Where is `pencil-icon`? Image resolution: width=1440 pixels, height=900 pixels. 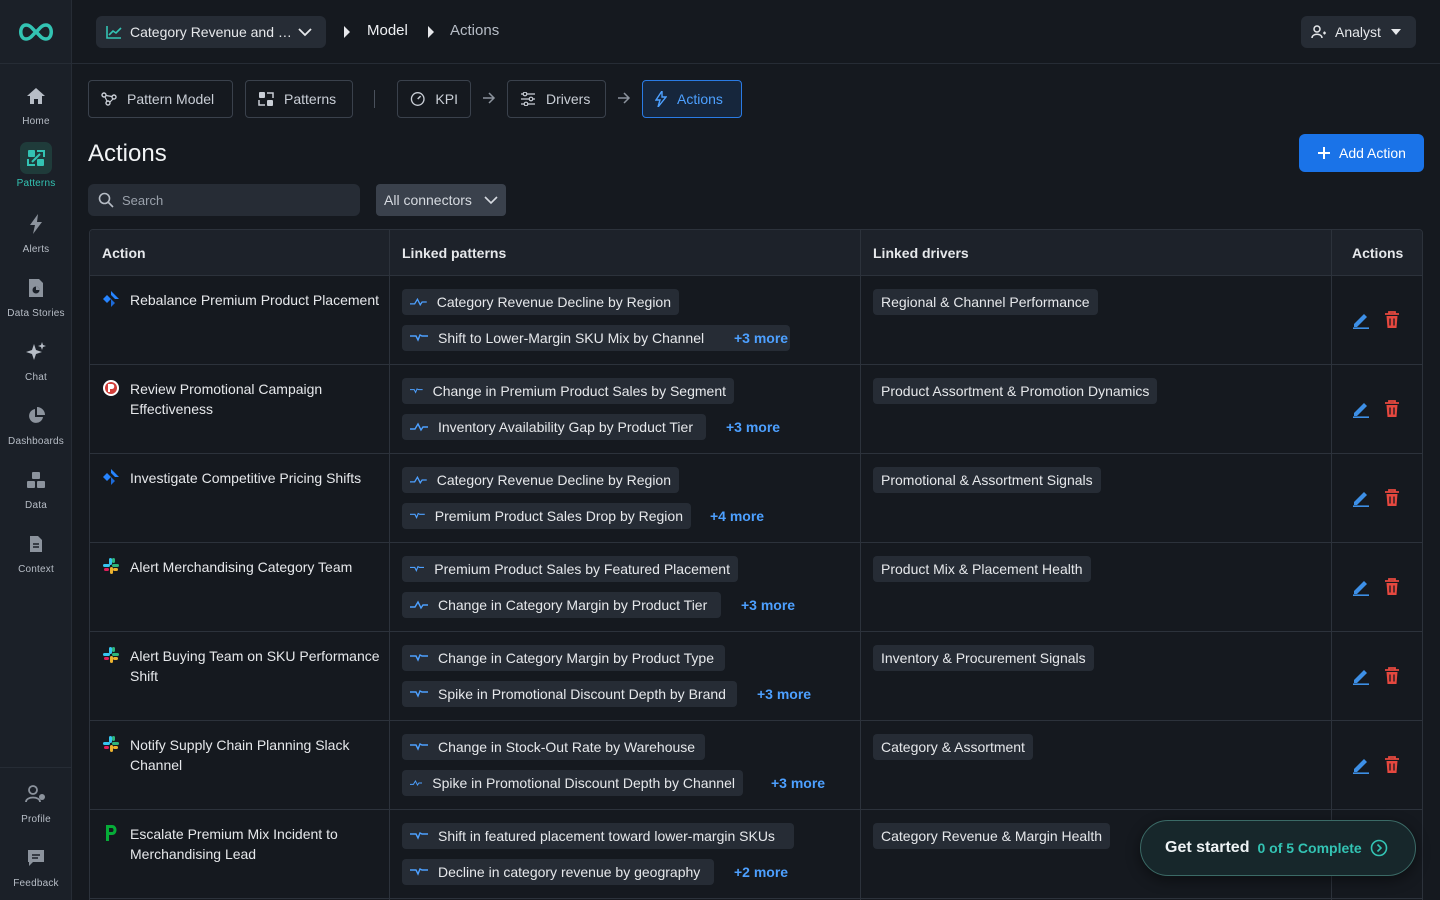
pencil-icon is located at coordinates (1361, 499).